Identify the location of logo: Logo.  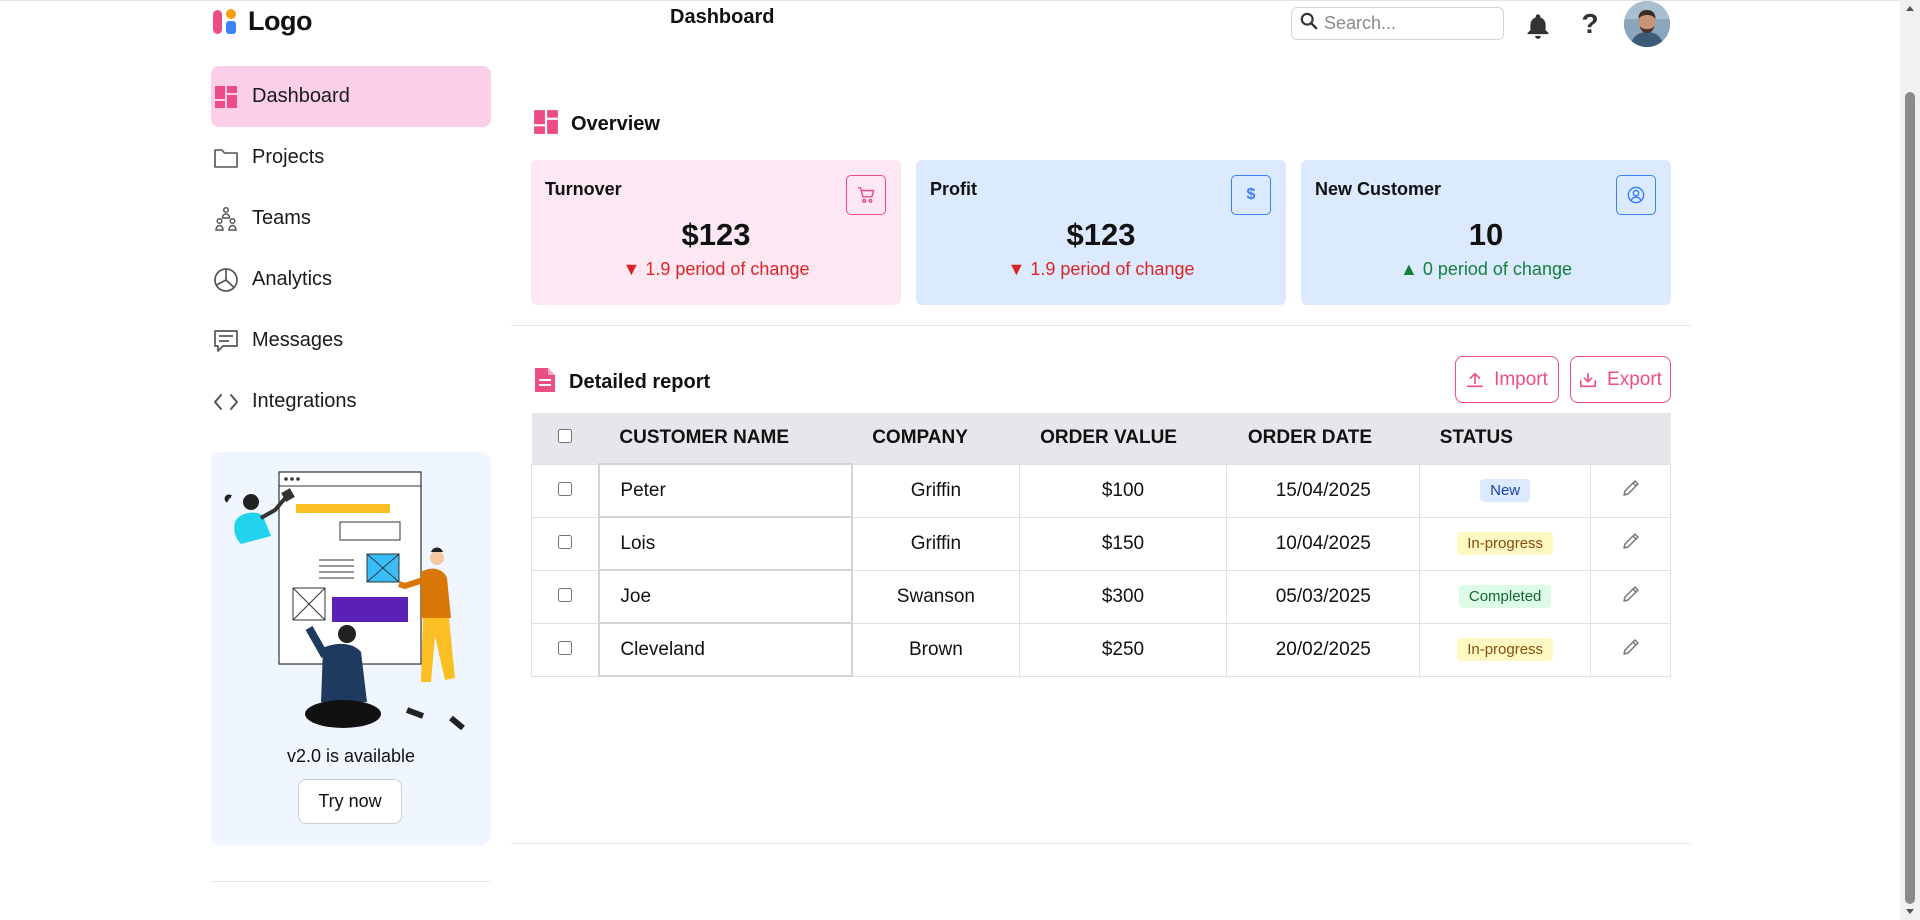
(262, 21).